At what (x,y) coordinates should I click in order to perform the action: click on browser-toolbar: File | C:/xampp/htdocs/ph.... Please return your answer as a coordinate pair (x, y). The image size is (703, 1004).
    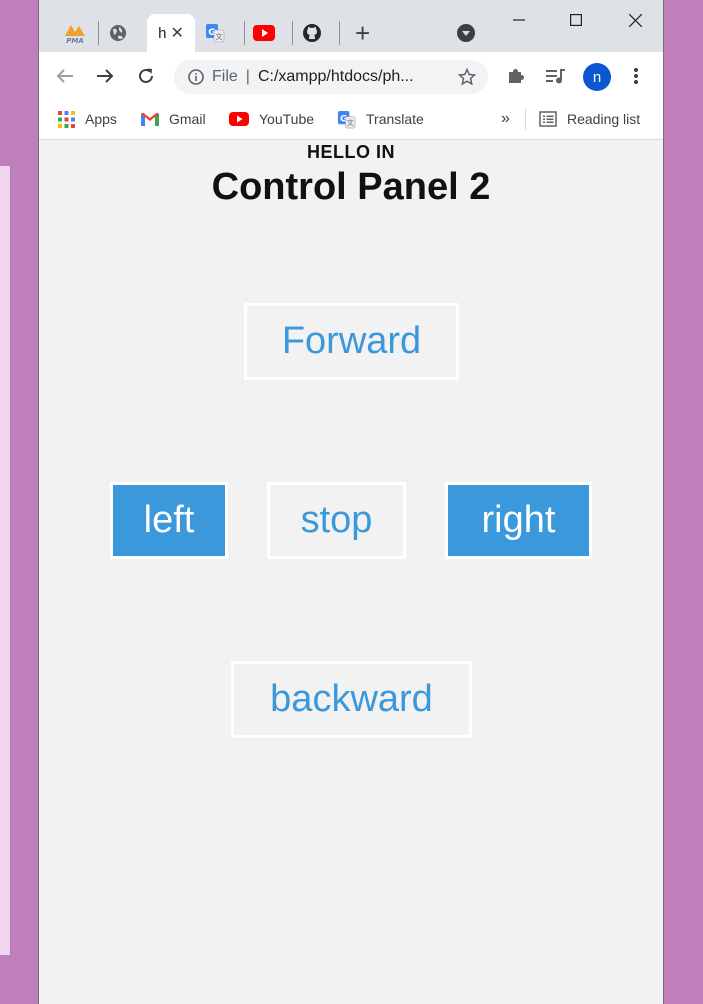
    Looking at the image, I should click on (351, 76).